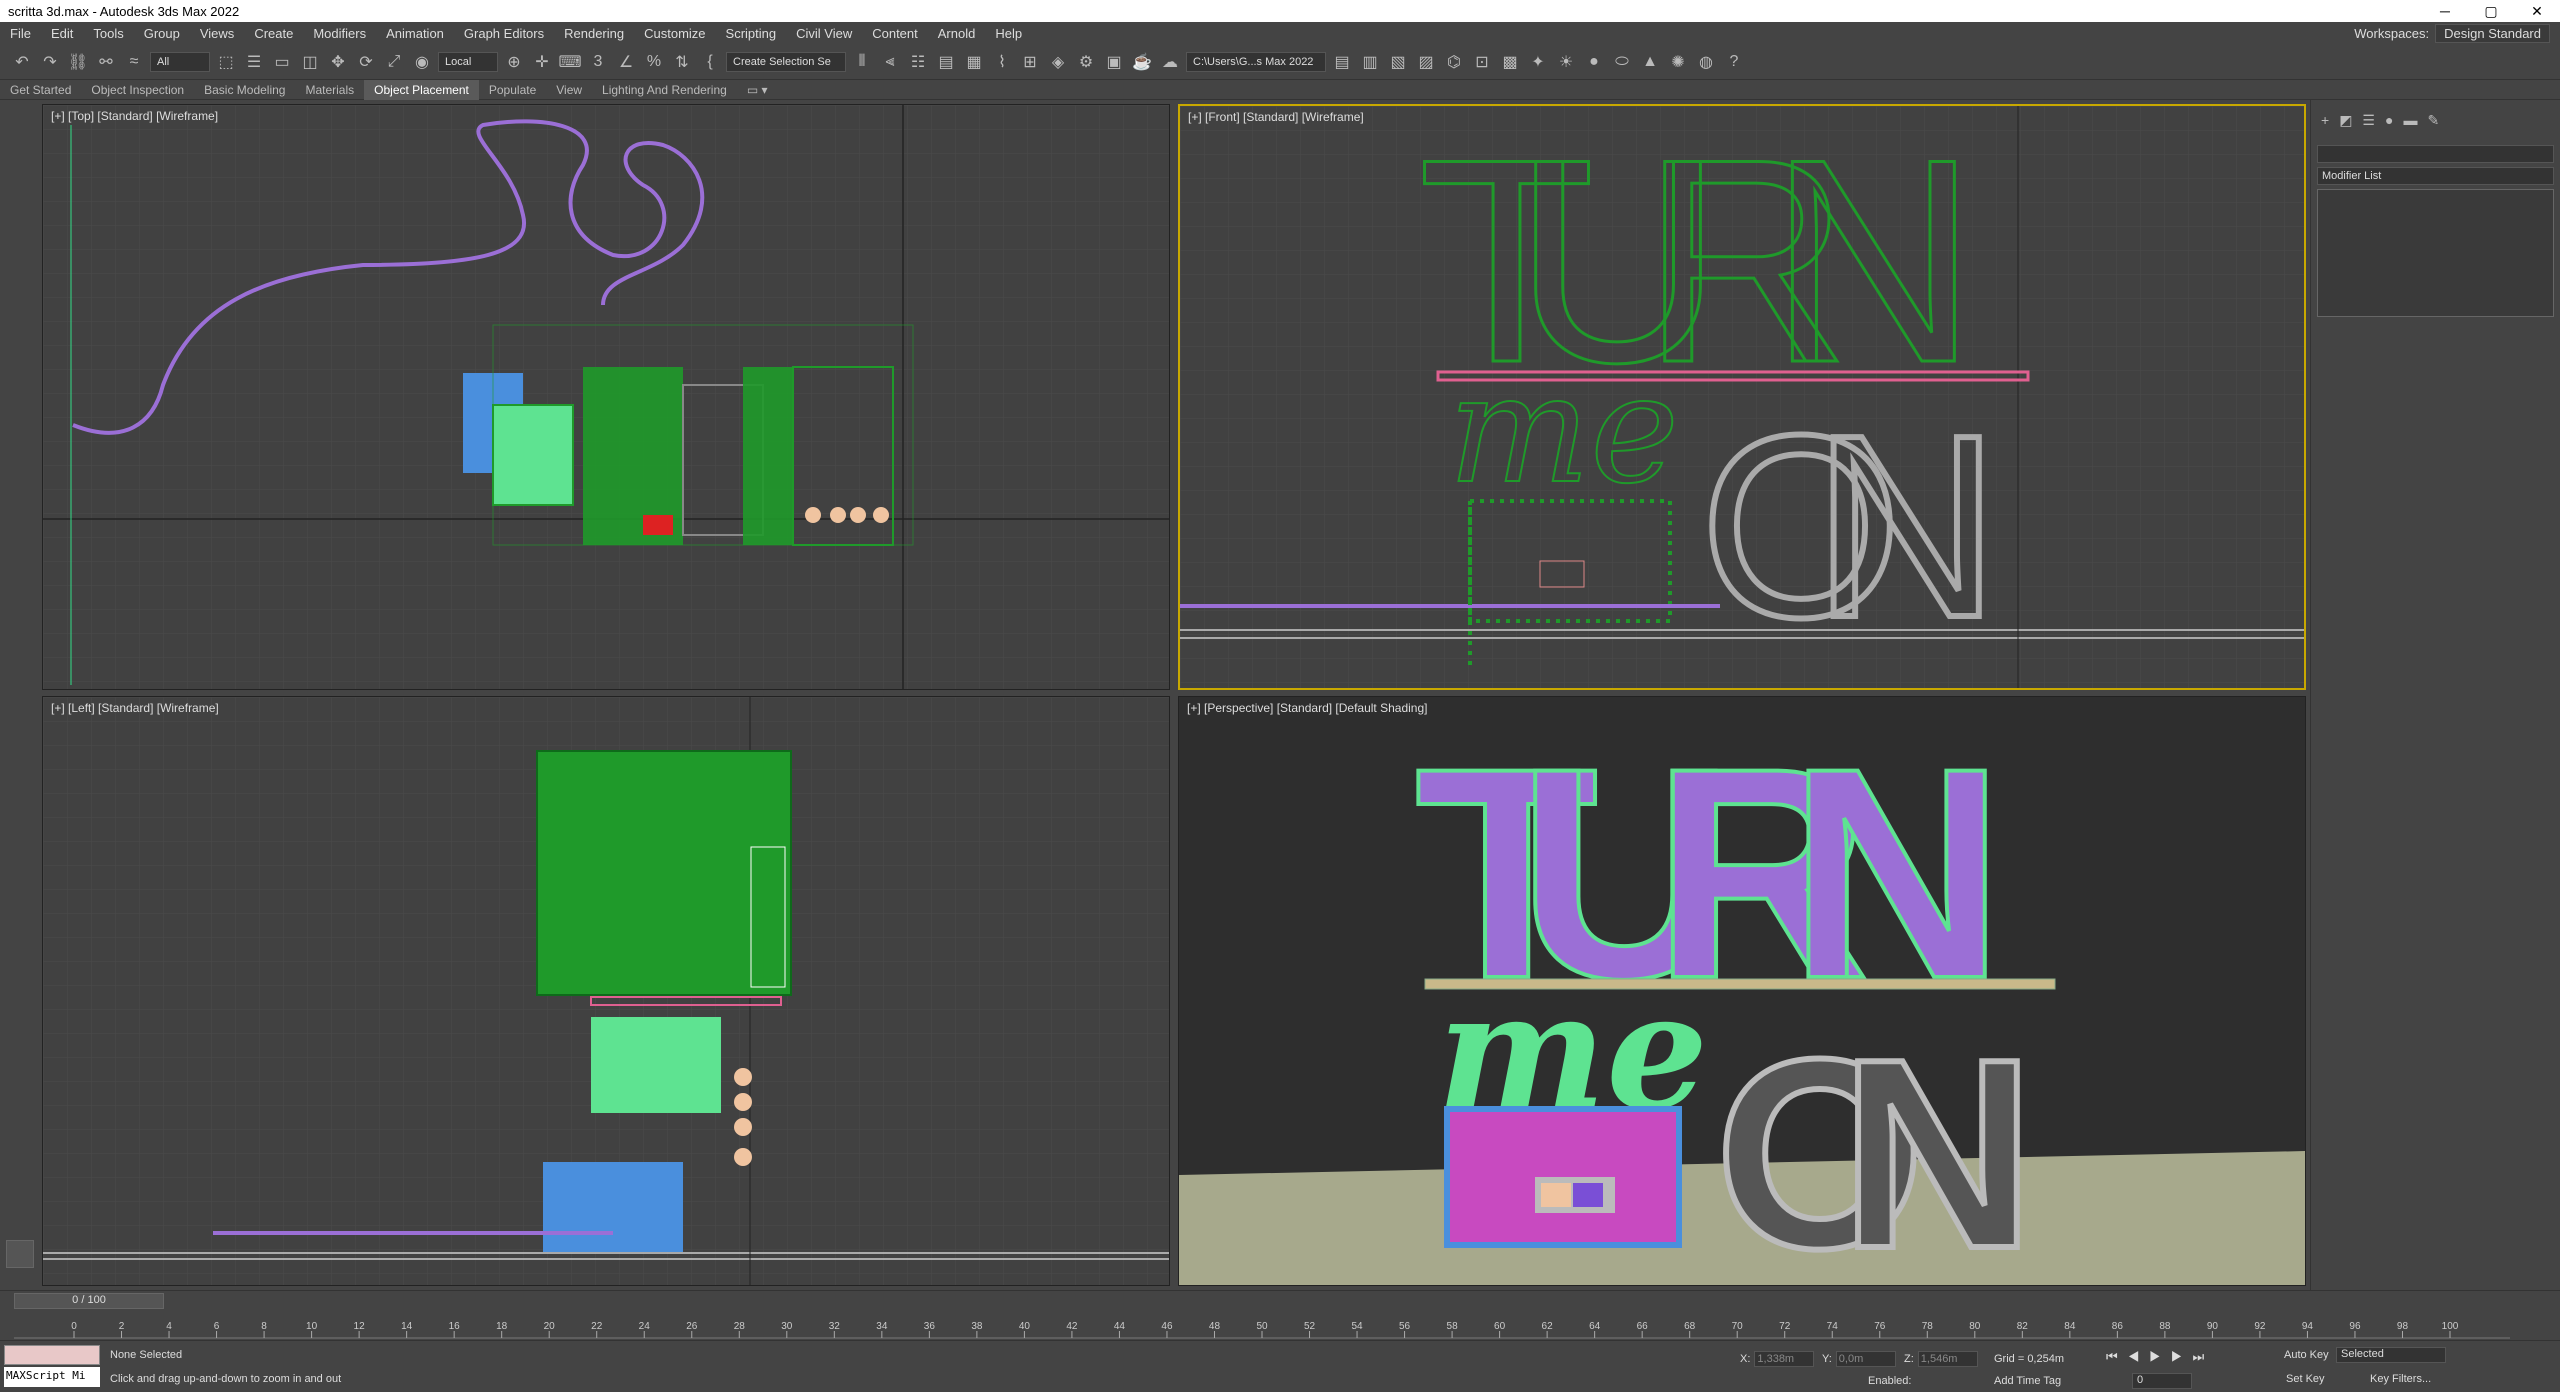 This screenshot has height=1392, width=2560. I want to click on maxscript-listener, so click(52, 1355).